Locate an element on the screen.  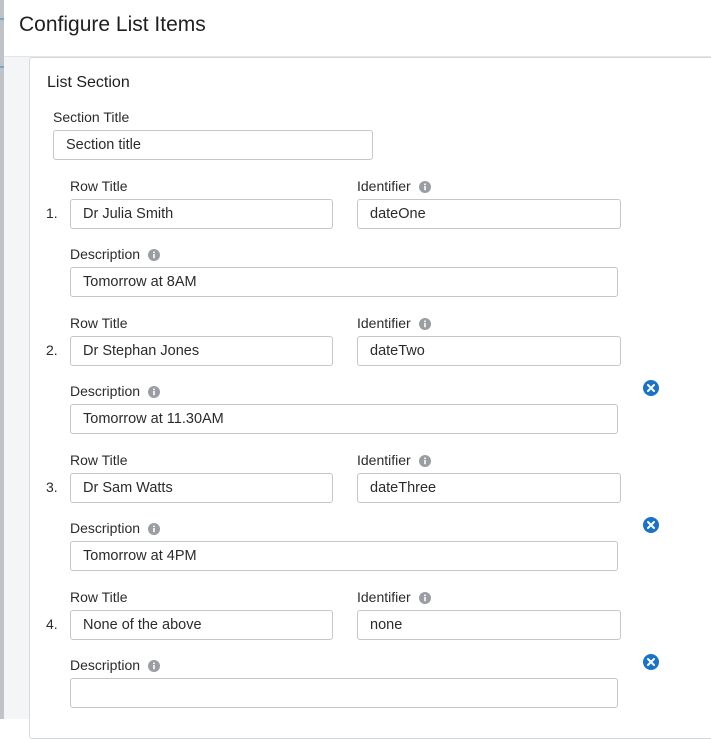
row-number: 3. is located at coordinates (52, 487).